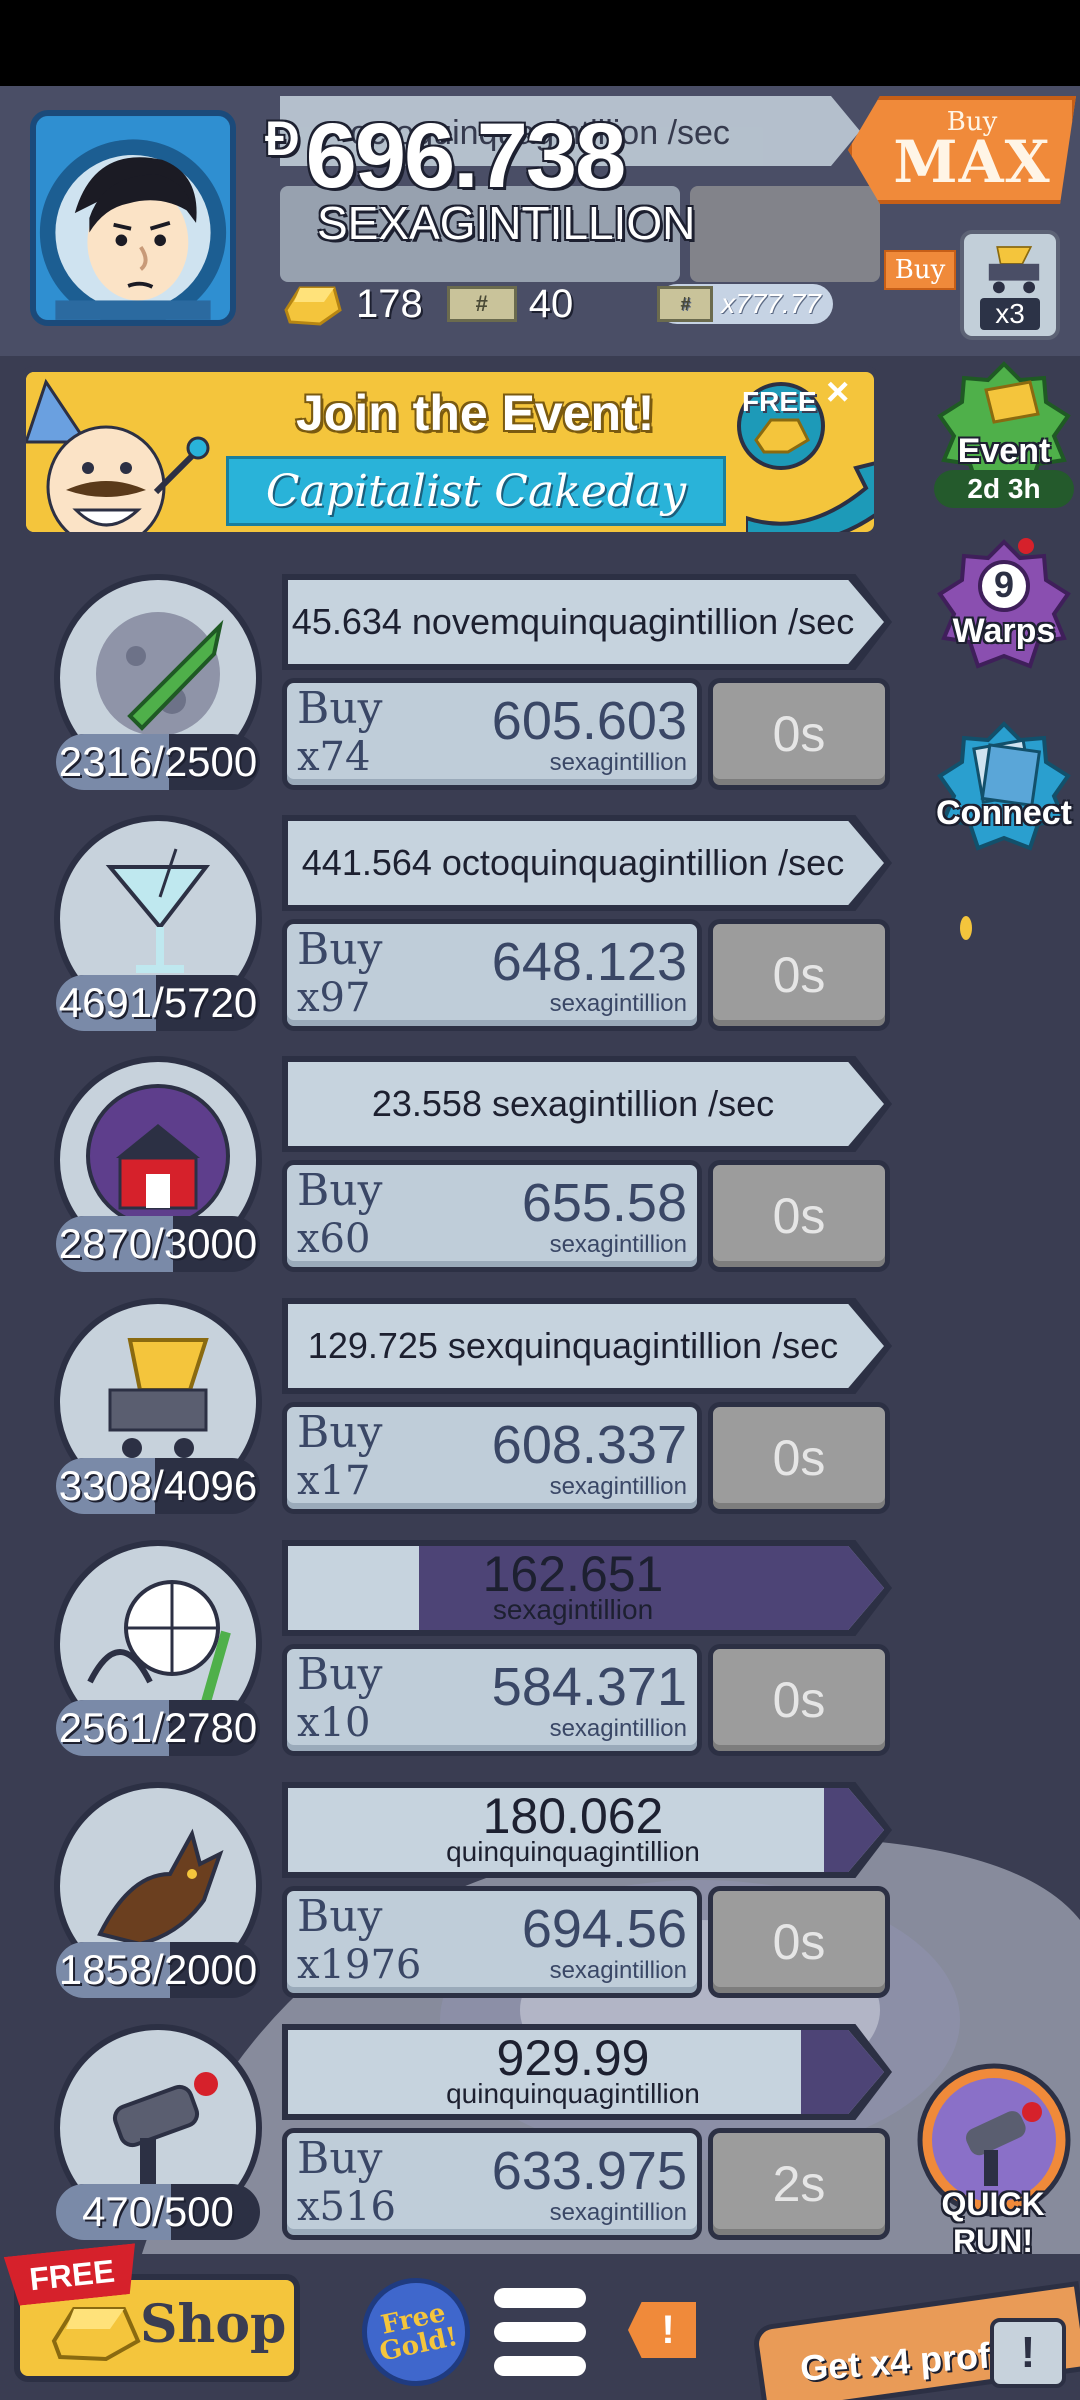 The height and width of the screenshot is (2400, 1080). I want to click on owned-count-text: 2561/2780, so click(158, 1727).